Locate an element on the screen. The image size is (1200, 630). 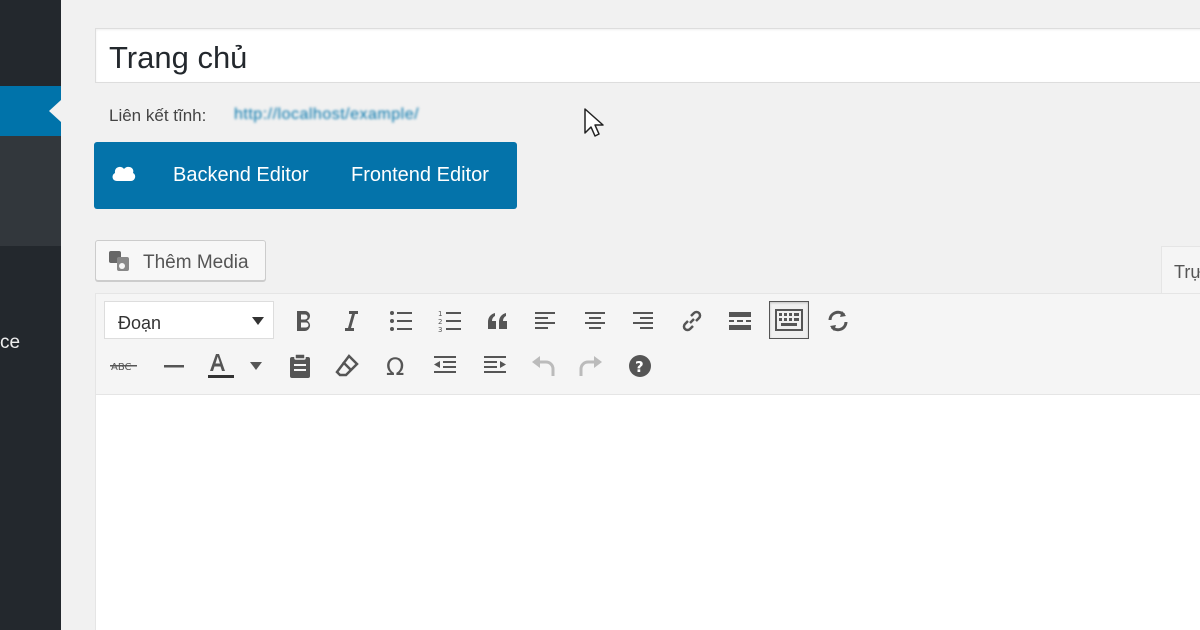
bullet-list-button is located at coordinates (401, 321).